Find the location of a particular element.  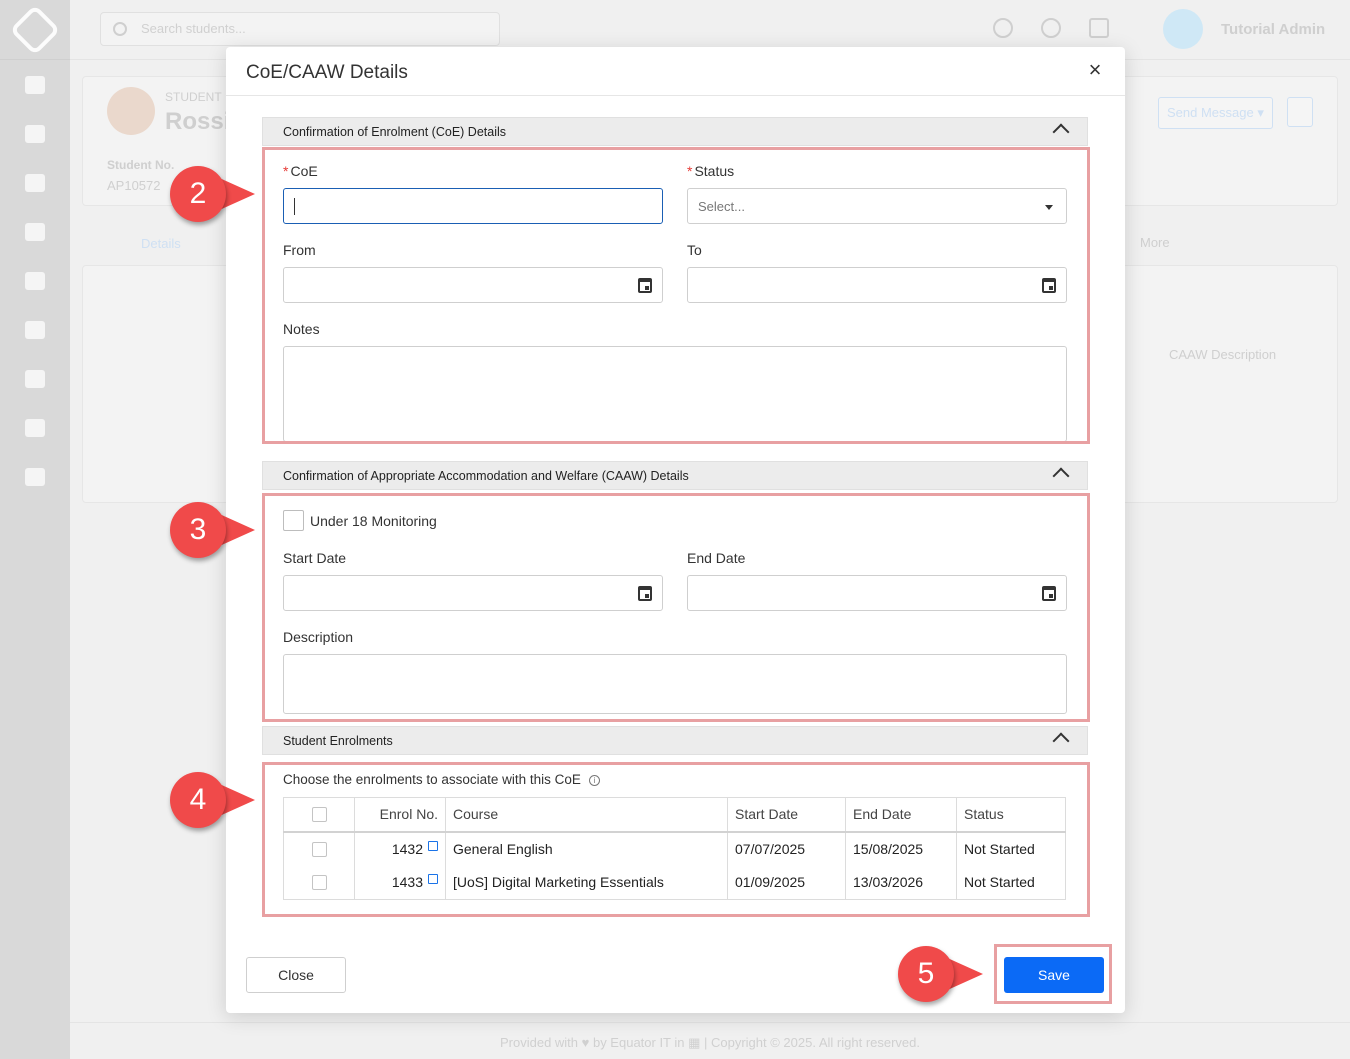

student-name: Rossi is located at coordinates (198, 121).